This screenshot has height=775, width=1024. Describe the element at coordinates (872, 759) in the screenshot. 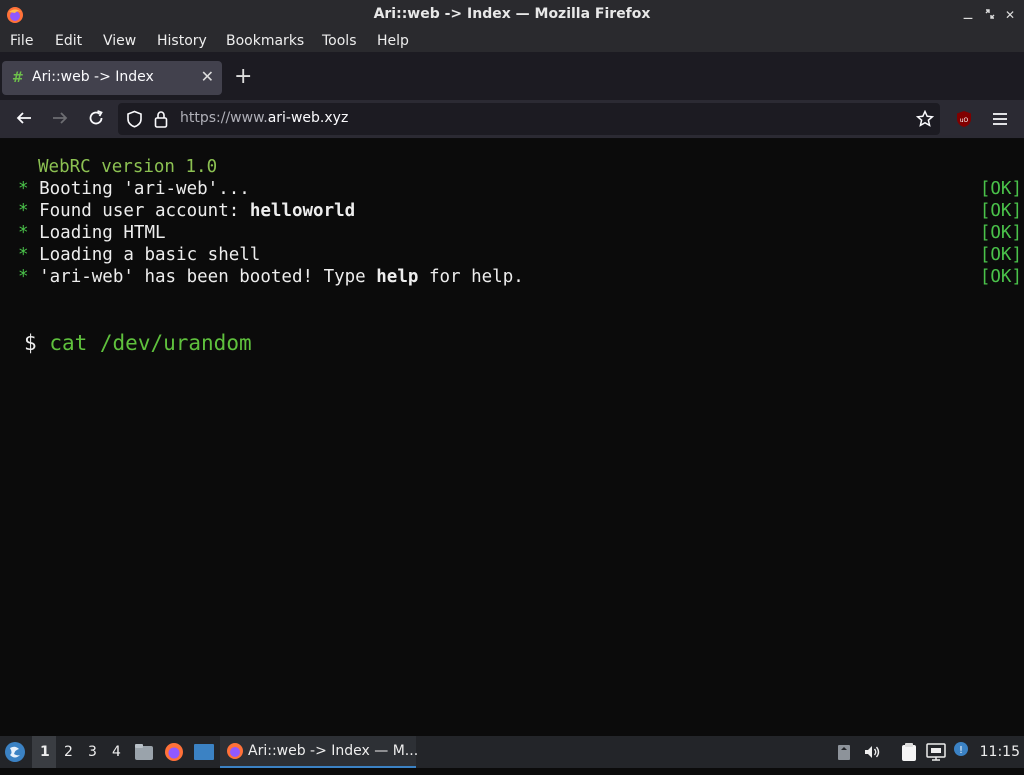

I see `volume-icon` at that location.